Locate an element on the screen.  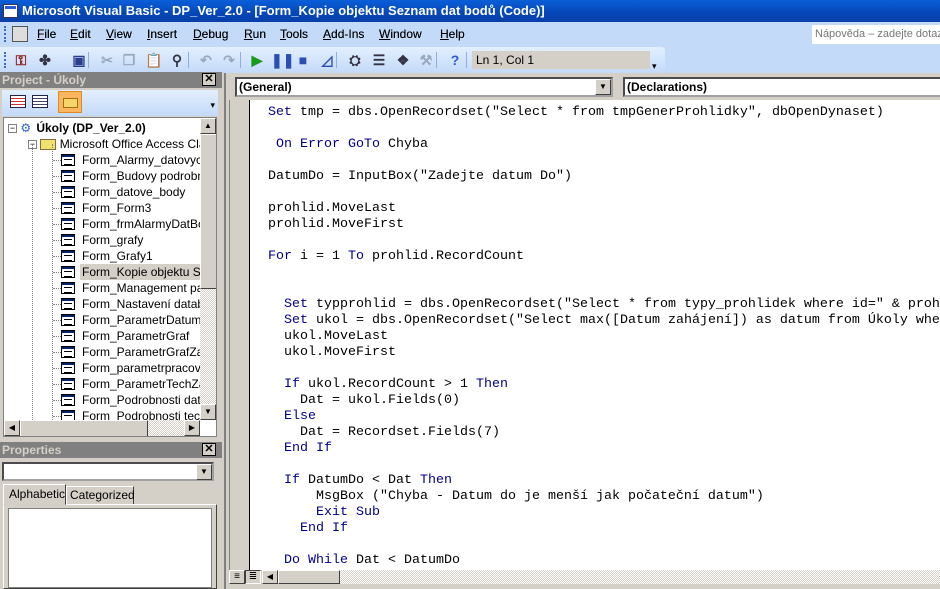
tree-item: Form_frmAlarmyDatBodu is located at coordinates (134, 224).